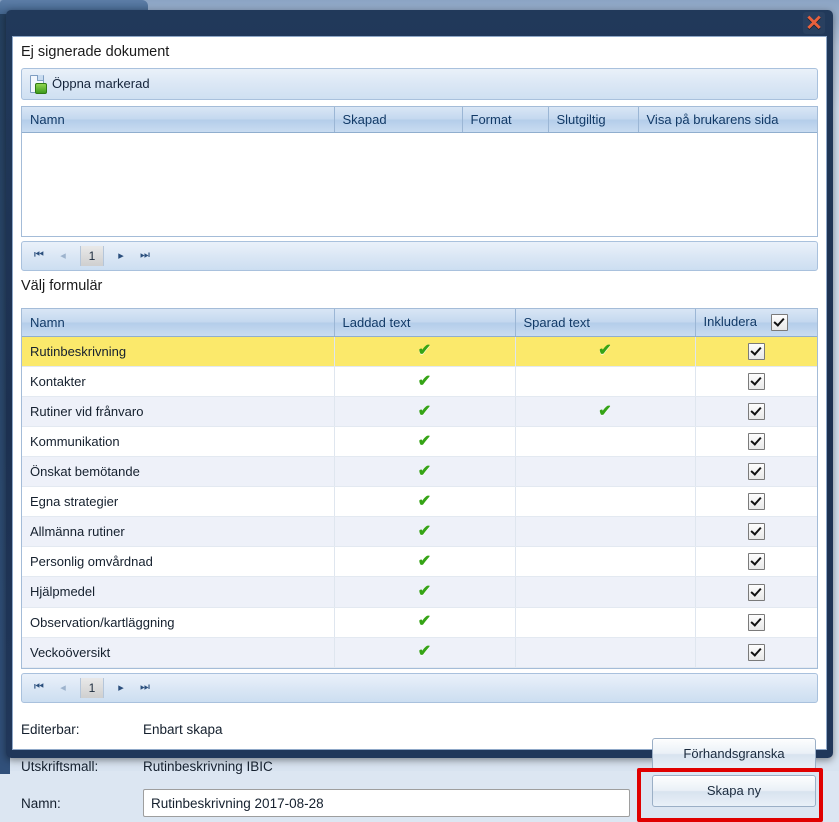 The height and width of the screenshot is (822, 839). What do you see at coordinates (39, 688) in the screenshot?
I see `forms-pager-first: ⏮` at bounding box center [39, 688].